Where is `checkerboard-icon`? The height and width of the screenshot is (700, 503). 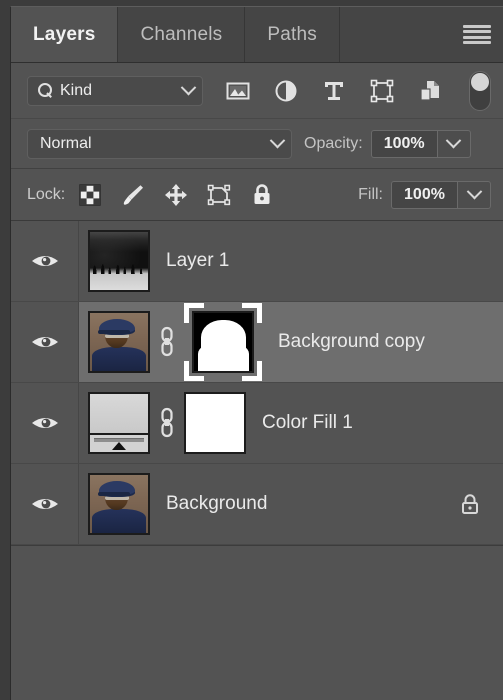
checkerboard-icon is located at coordinates (90, 195).